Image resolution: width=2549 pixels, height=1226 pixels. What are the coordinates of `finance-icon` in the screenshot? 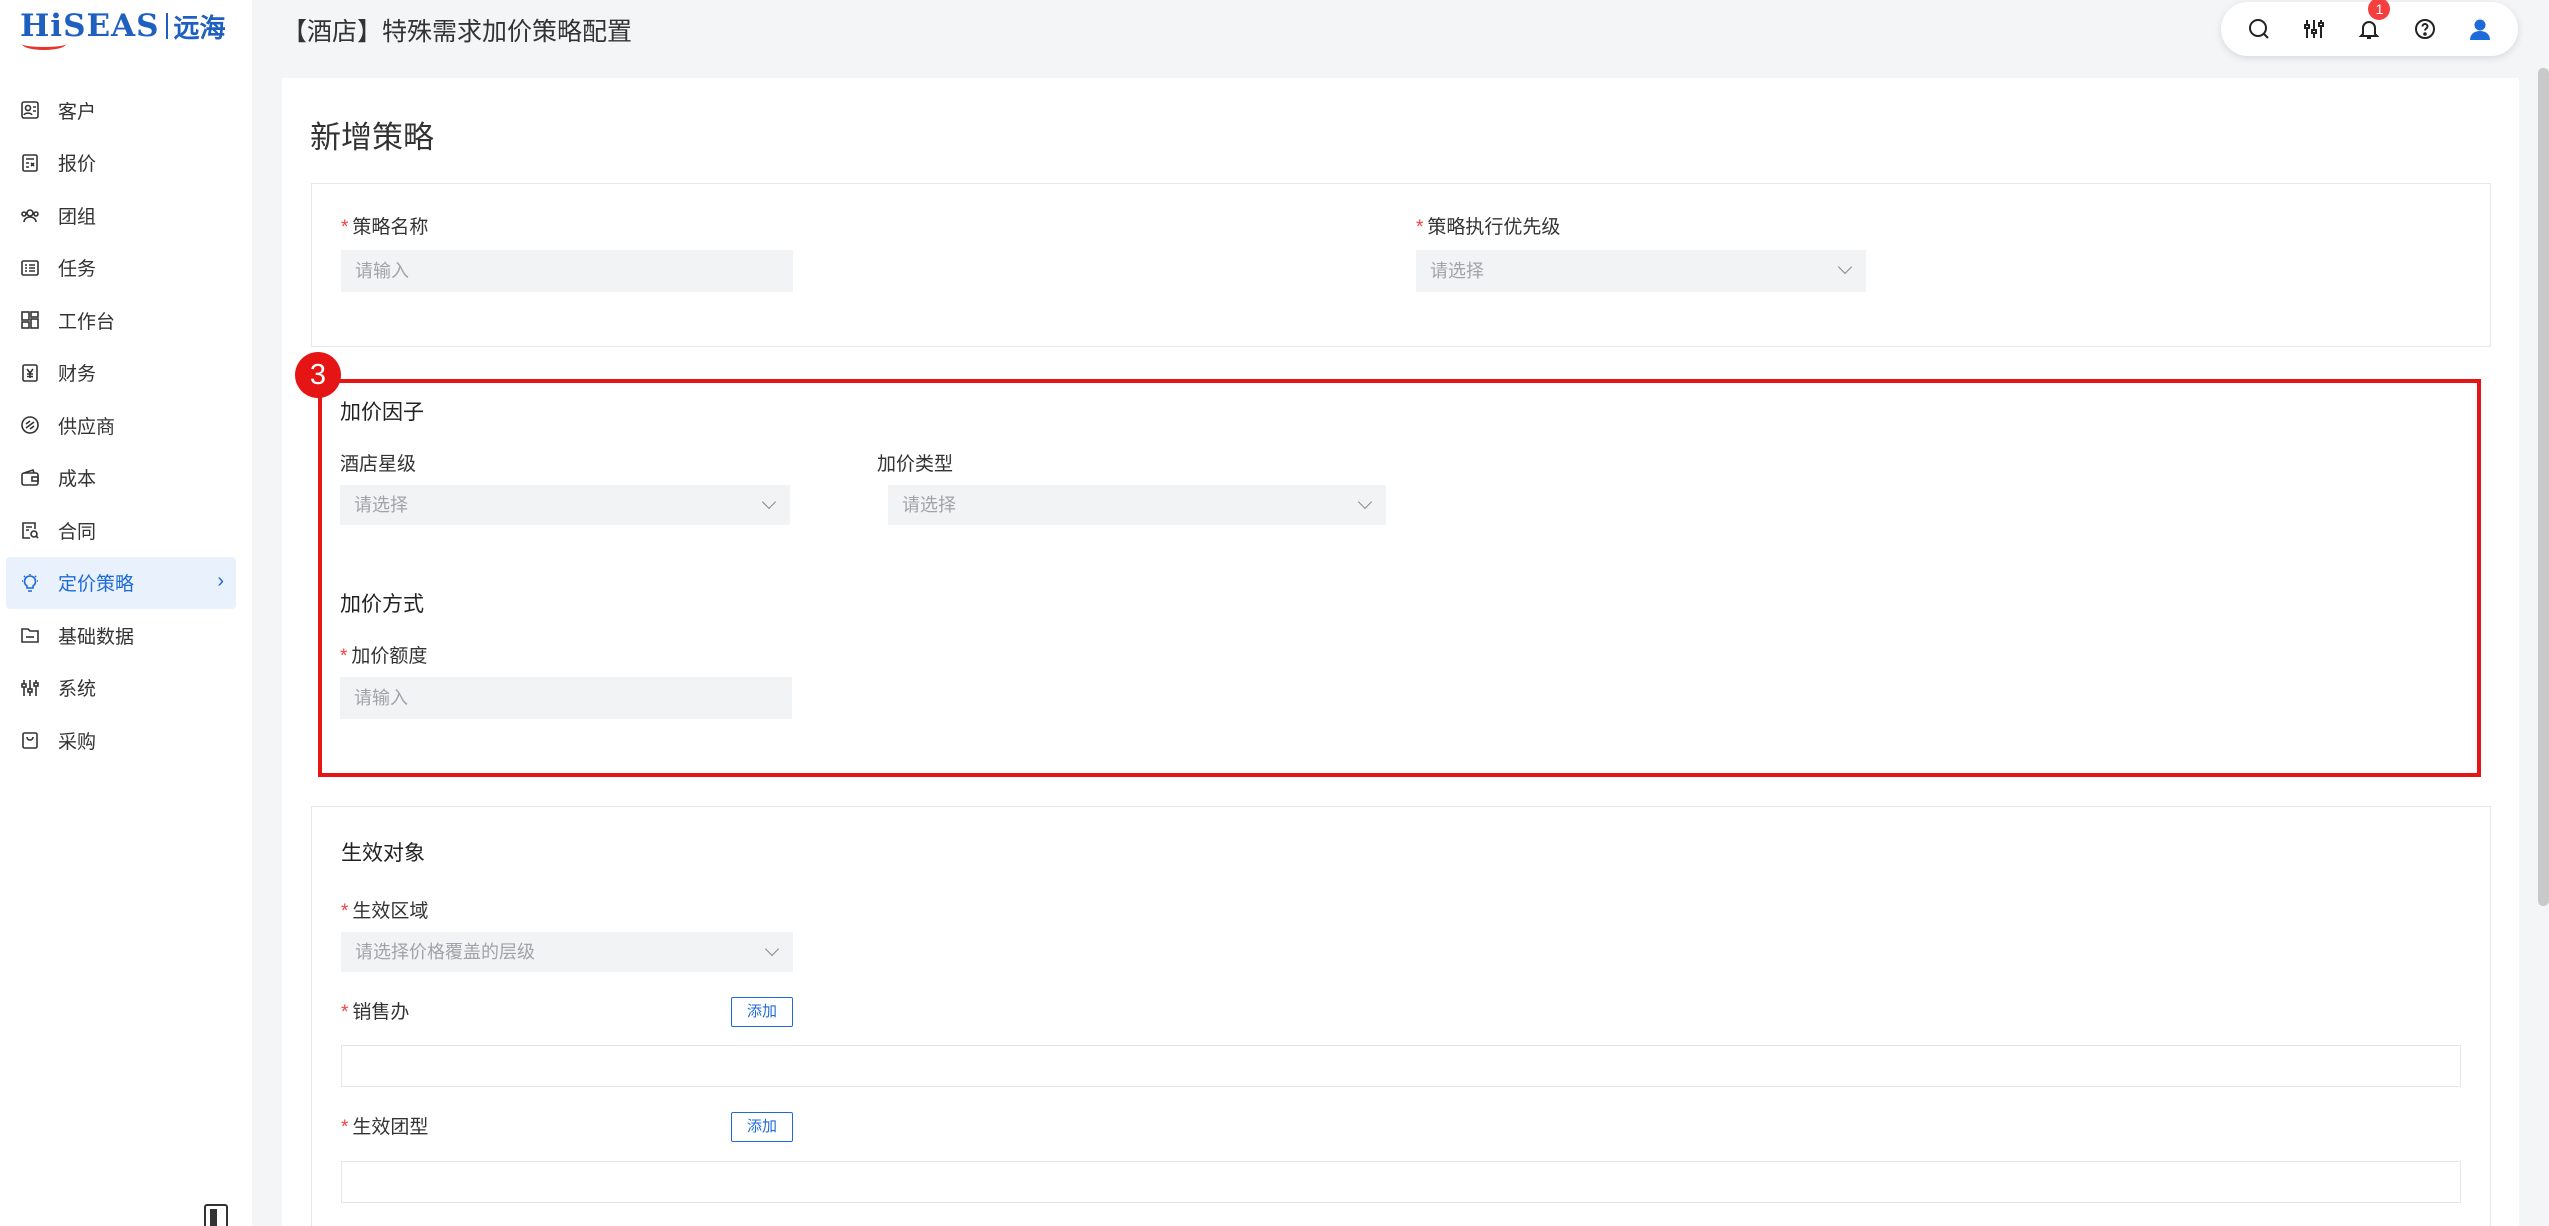 It's located at (30, 373).